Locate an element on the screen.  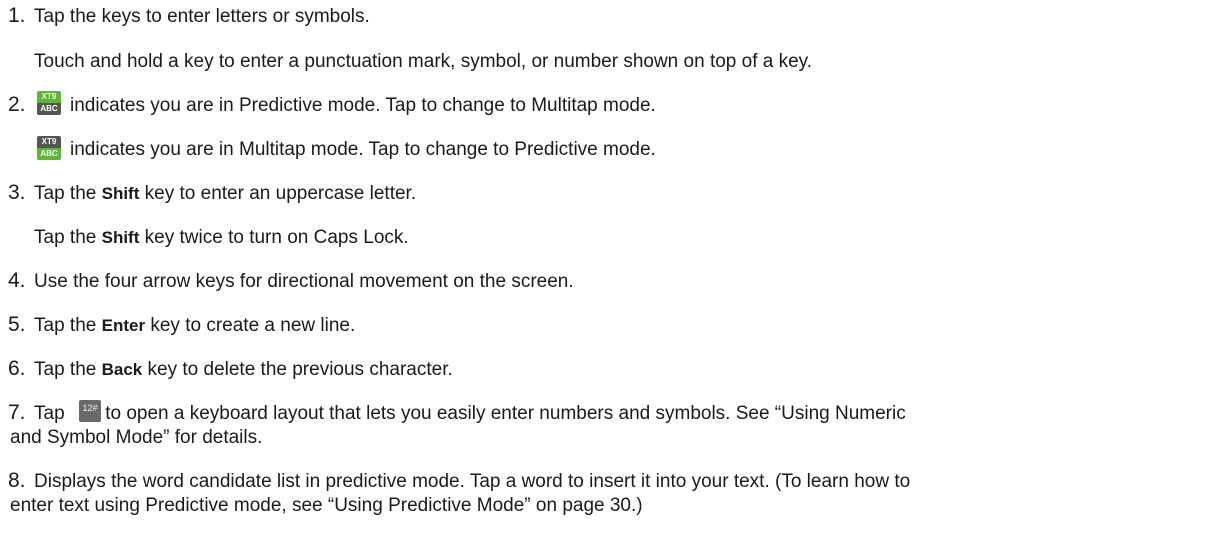
key-name: Back is located at coordinates (122, 369).